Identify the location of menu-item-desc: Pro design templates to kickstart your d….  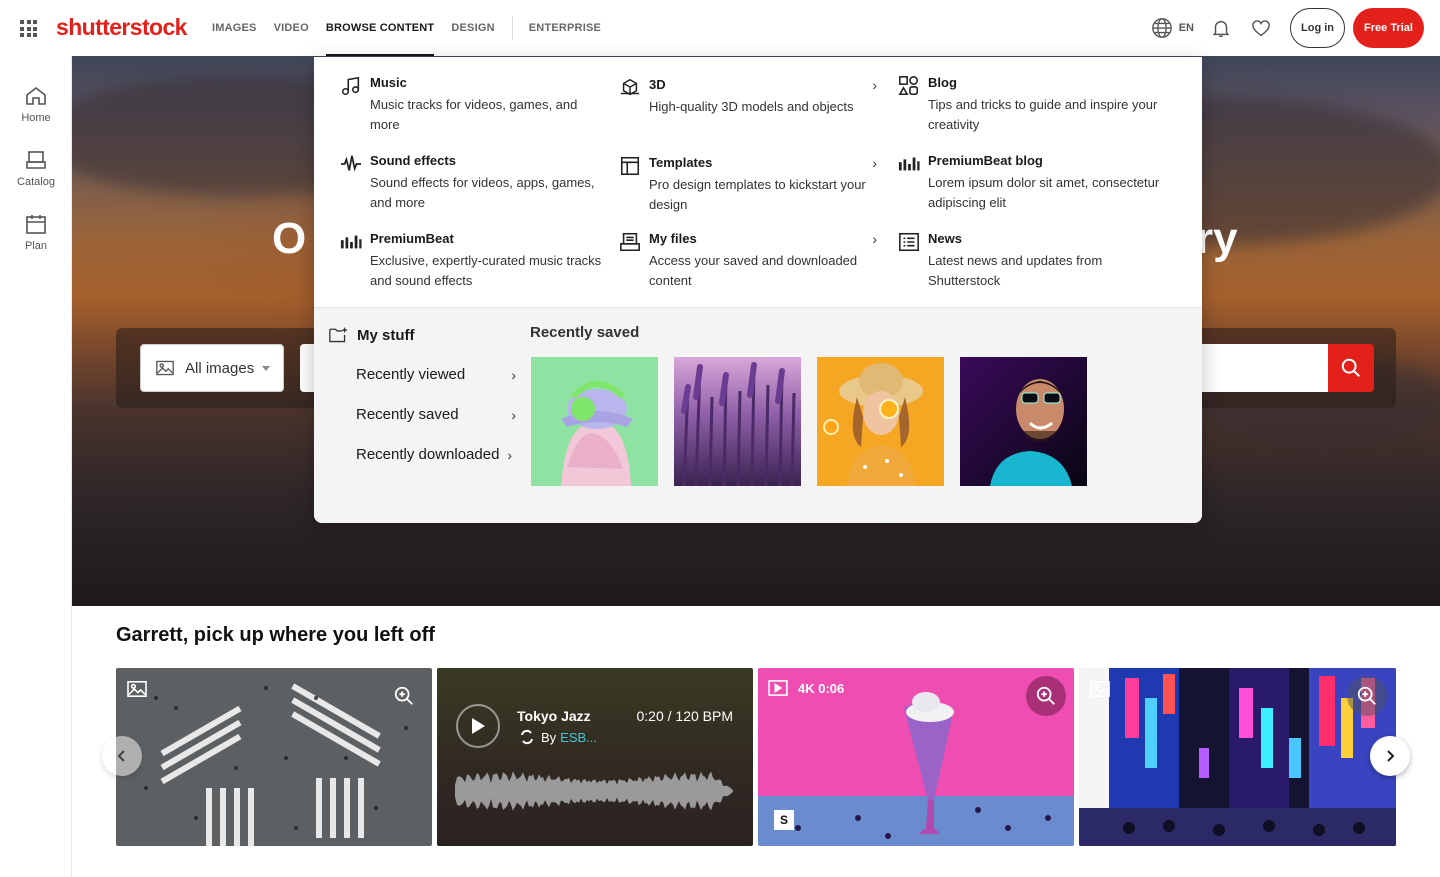
(757, 194).